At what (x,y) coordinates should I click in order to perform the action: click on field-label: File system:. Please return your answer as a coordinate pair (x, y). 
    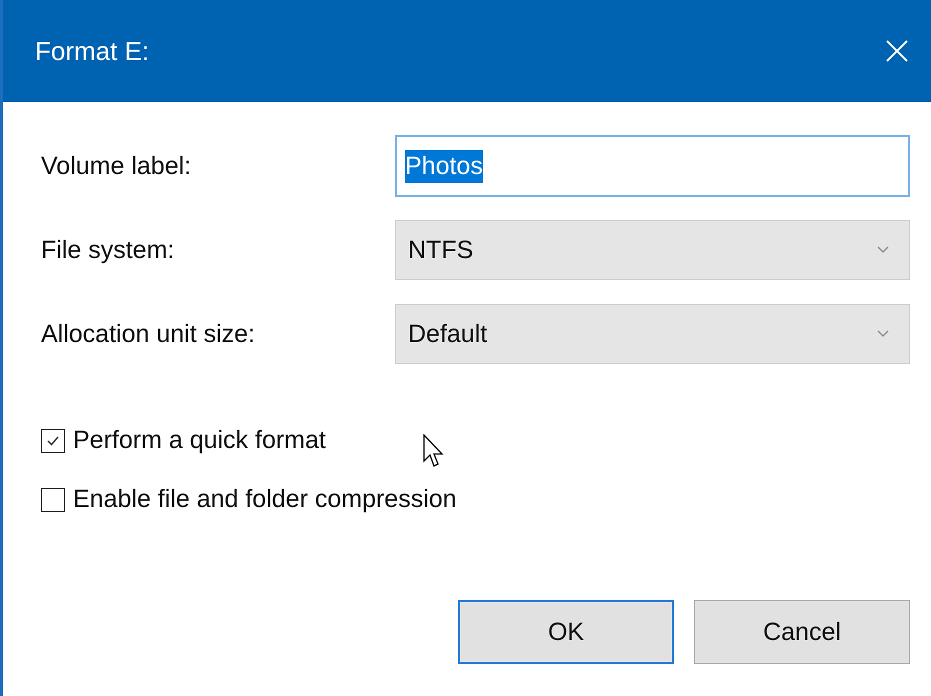
    Looking at the image, I should click on (108, 250).